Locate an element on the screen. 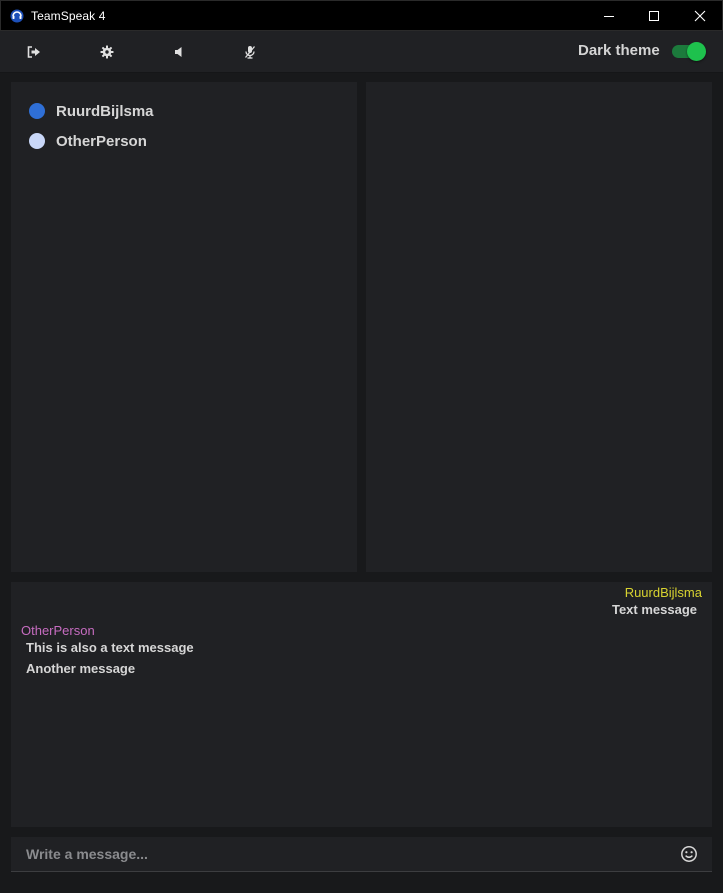 This screenshot has width=723, height=893. speaker-icon is located at coordinates (178, 52).